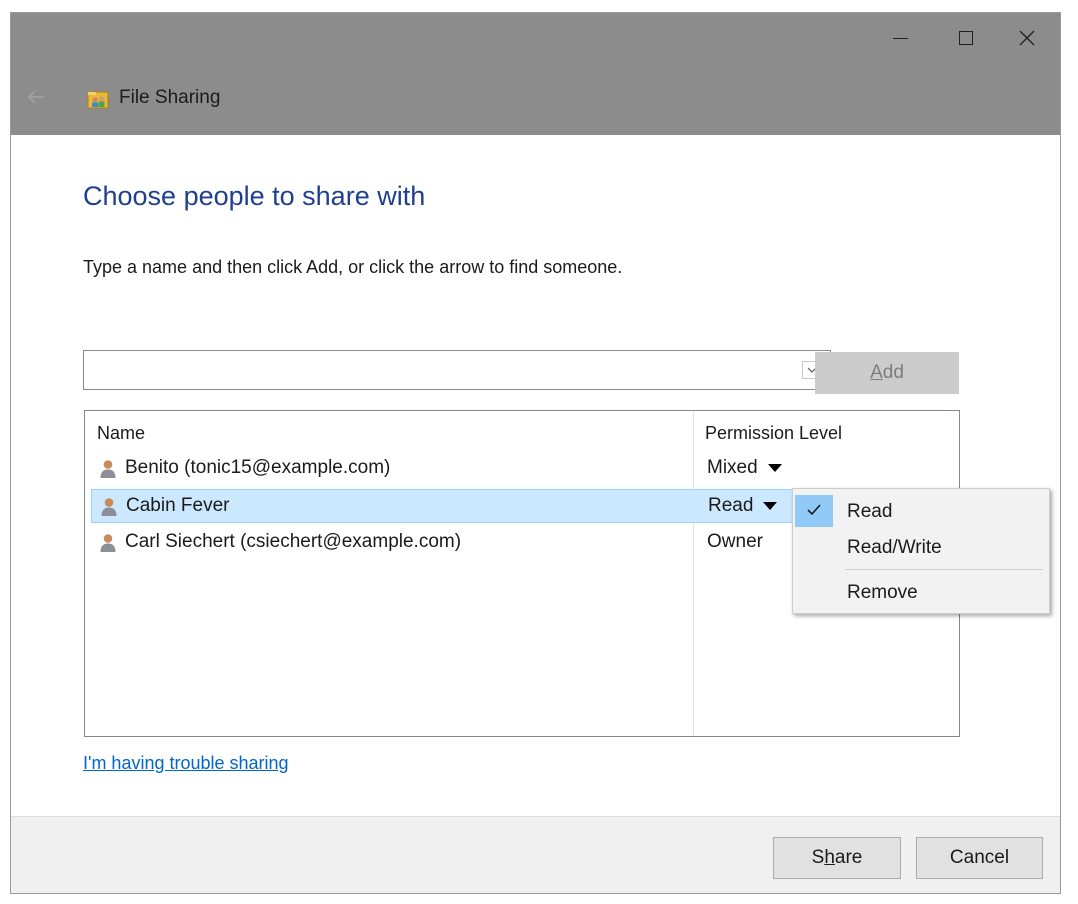 Image resolution: width=1078 pixels, height=904 pixels. Describe the element at coordinates (731, 505) in the screenshot. I see `permission-value: Read` at that location.